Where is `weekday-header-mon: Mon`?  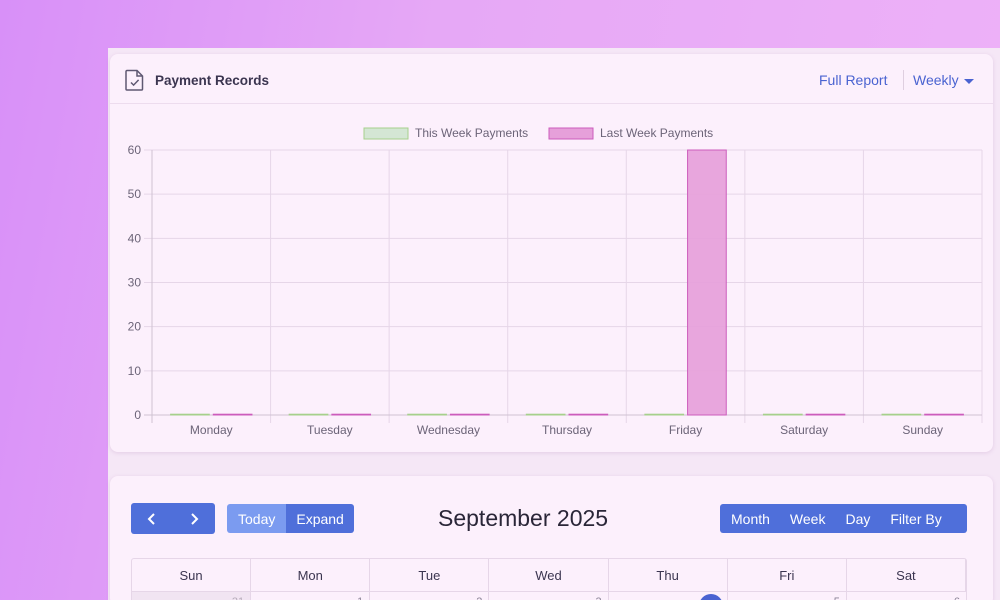
weekday-header-mon: Mon is located at coordinates (311, 575).